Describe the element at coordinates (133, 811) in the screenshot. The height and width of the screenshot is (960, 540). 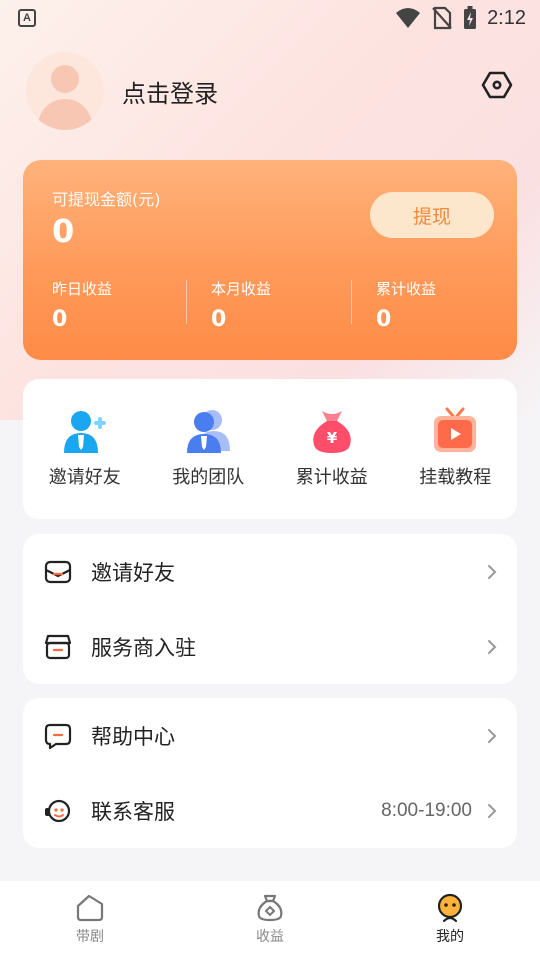
I see `menu-item-label: 联系客服` at that location.